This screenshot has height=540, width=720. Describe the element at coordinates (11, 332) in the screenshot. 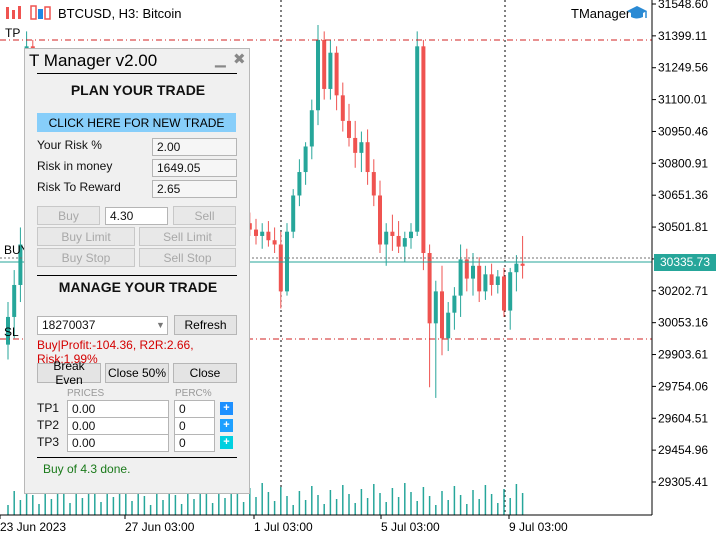

I see `sl-line-label: SL` at that location.